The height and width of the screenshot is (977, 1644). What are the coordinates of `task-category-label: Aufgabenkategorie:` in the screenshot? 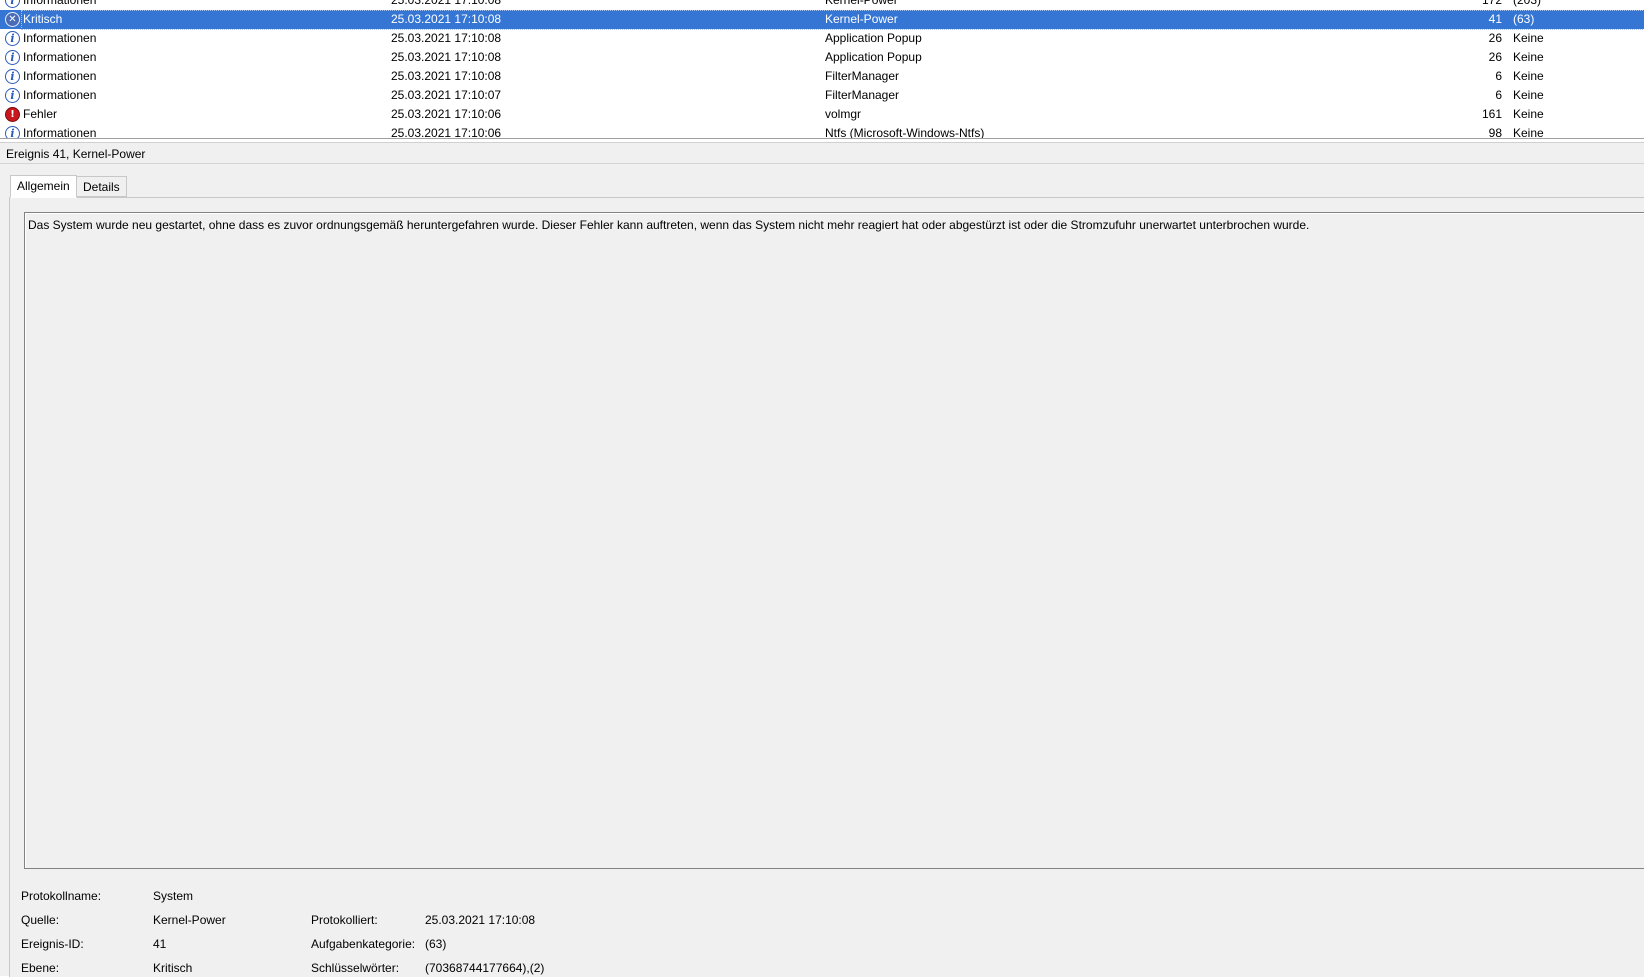 It's located at (363, 944).